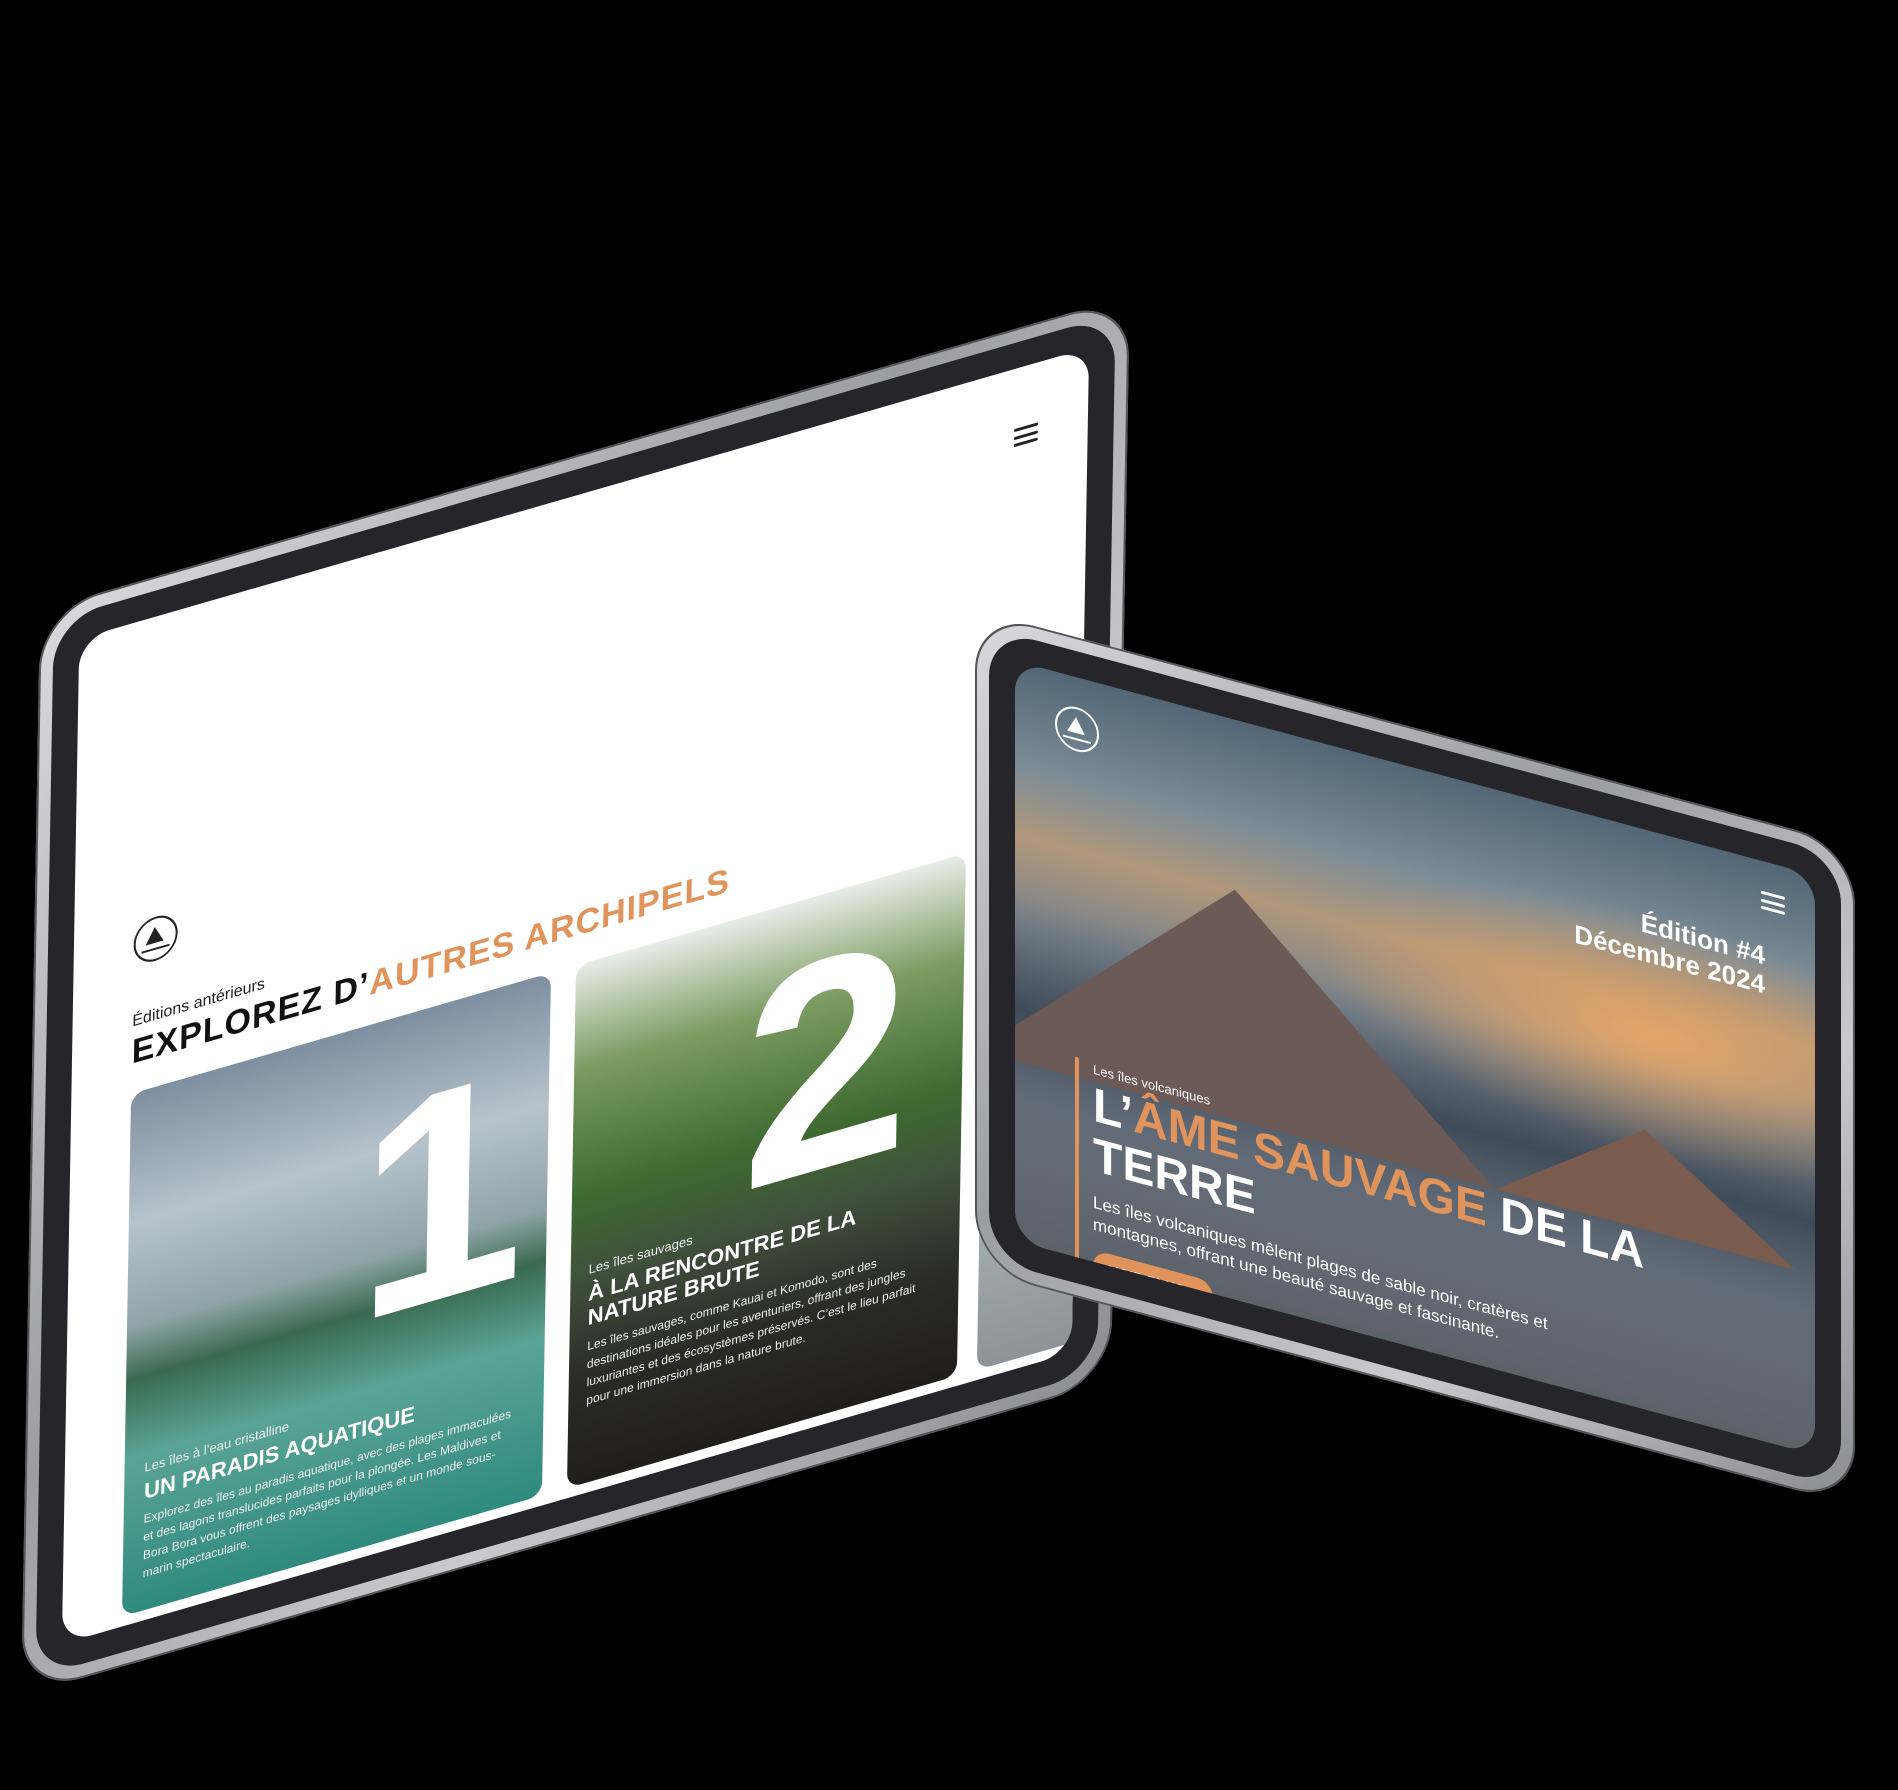 The height and width of the screenshot is (1790, 1898). I want to click on plus-icon: +, so click(1192, 1292).